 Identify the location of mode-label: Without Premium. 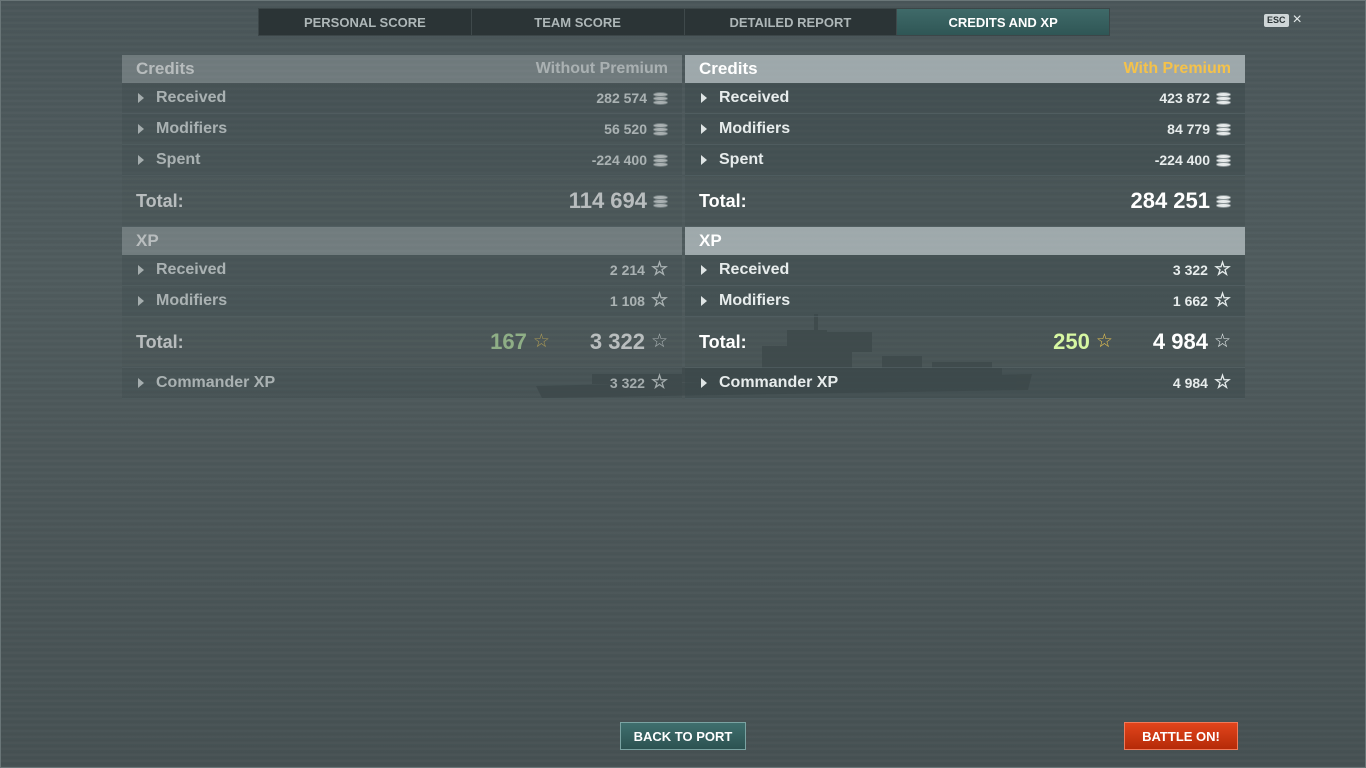
(601, 68).